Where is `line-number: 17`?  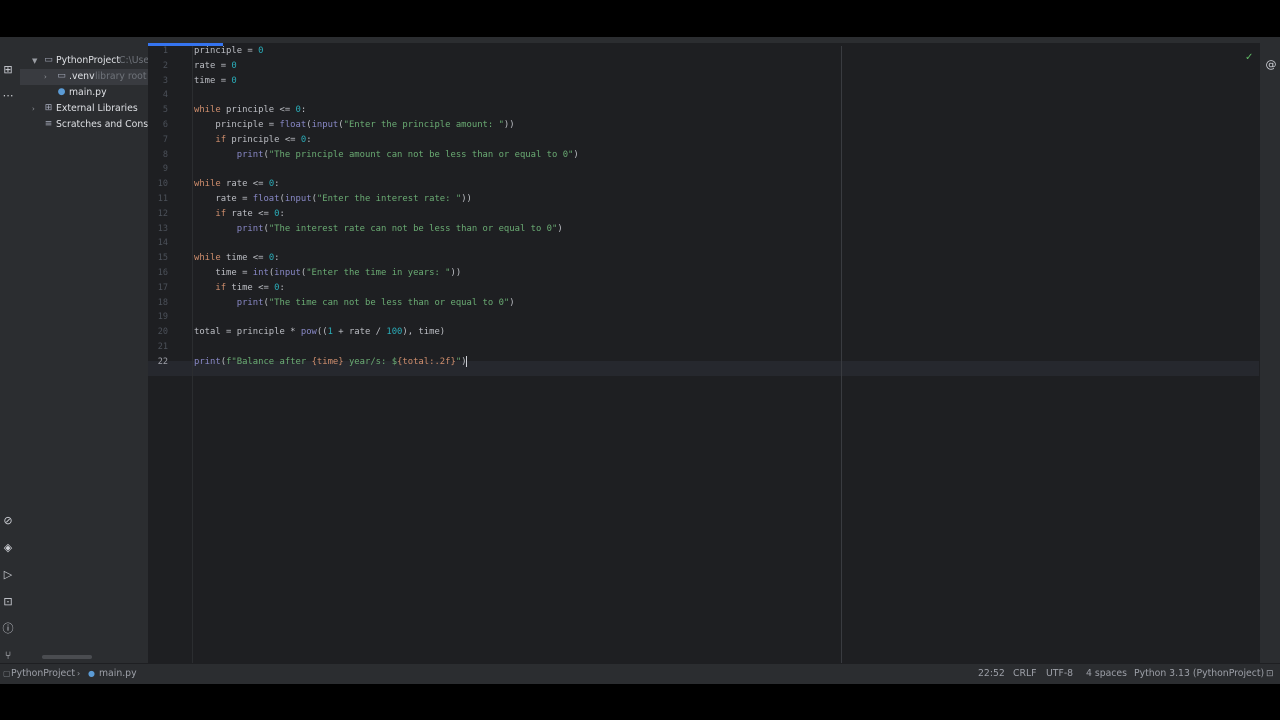
line-number: 17 is located at coordinates (158, 288).